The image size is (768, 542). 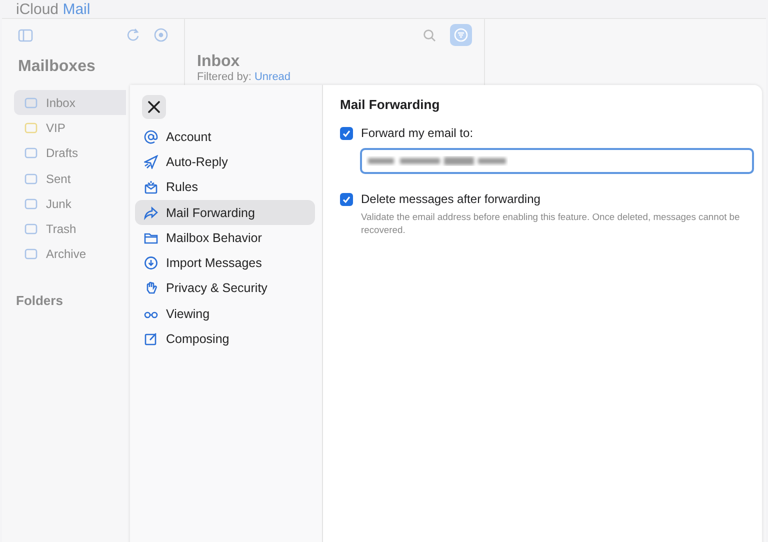 What do you see at coordinates (57, 67) in the screenshot?
I see `mailboxes-heading: Mailboxes` at bounding box center [57, 67].